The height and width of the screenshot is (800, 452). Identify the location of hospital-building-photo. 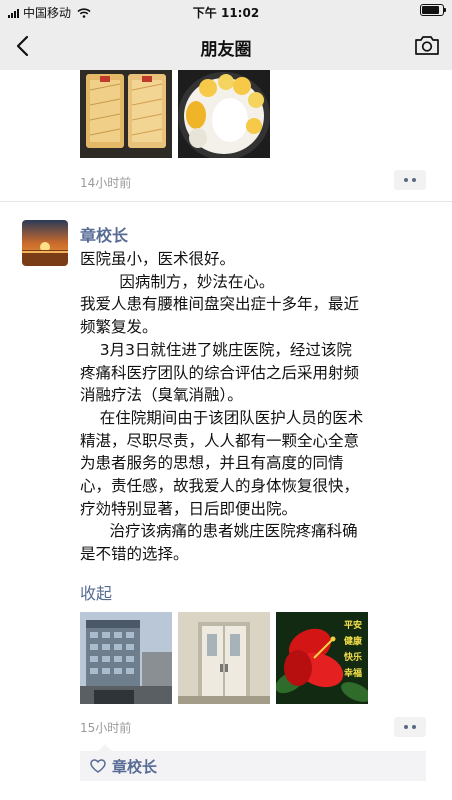
(126, 658).